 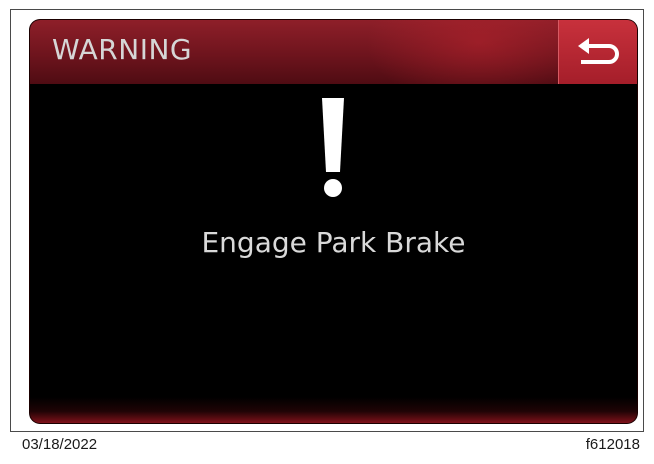 I want to click on figure-id: f612018, so click(x=612, y=444).